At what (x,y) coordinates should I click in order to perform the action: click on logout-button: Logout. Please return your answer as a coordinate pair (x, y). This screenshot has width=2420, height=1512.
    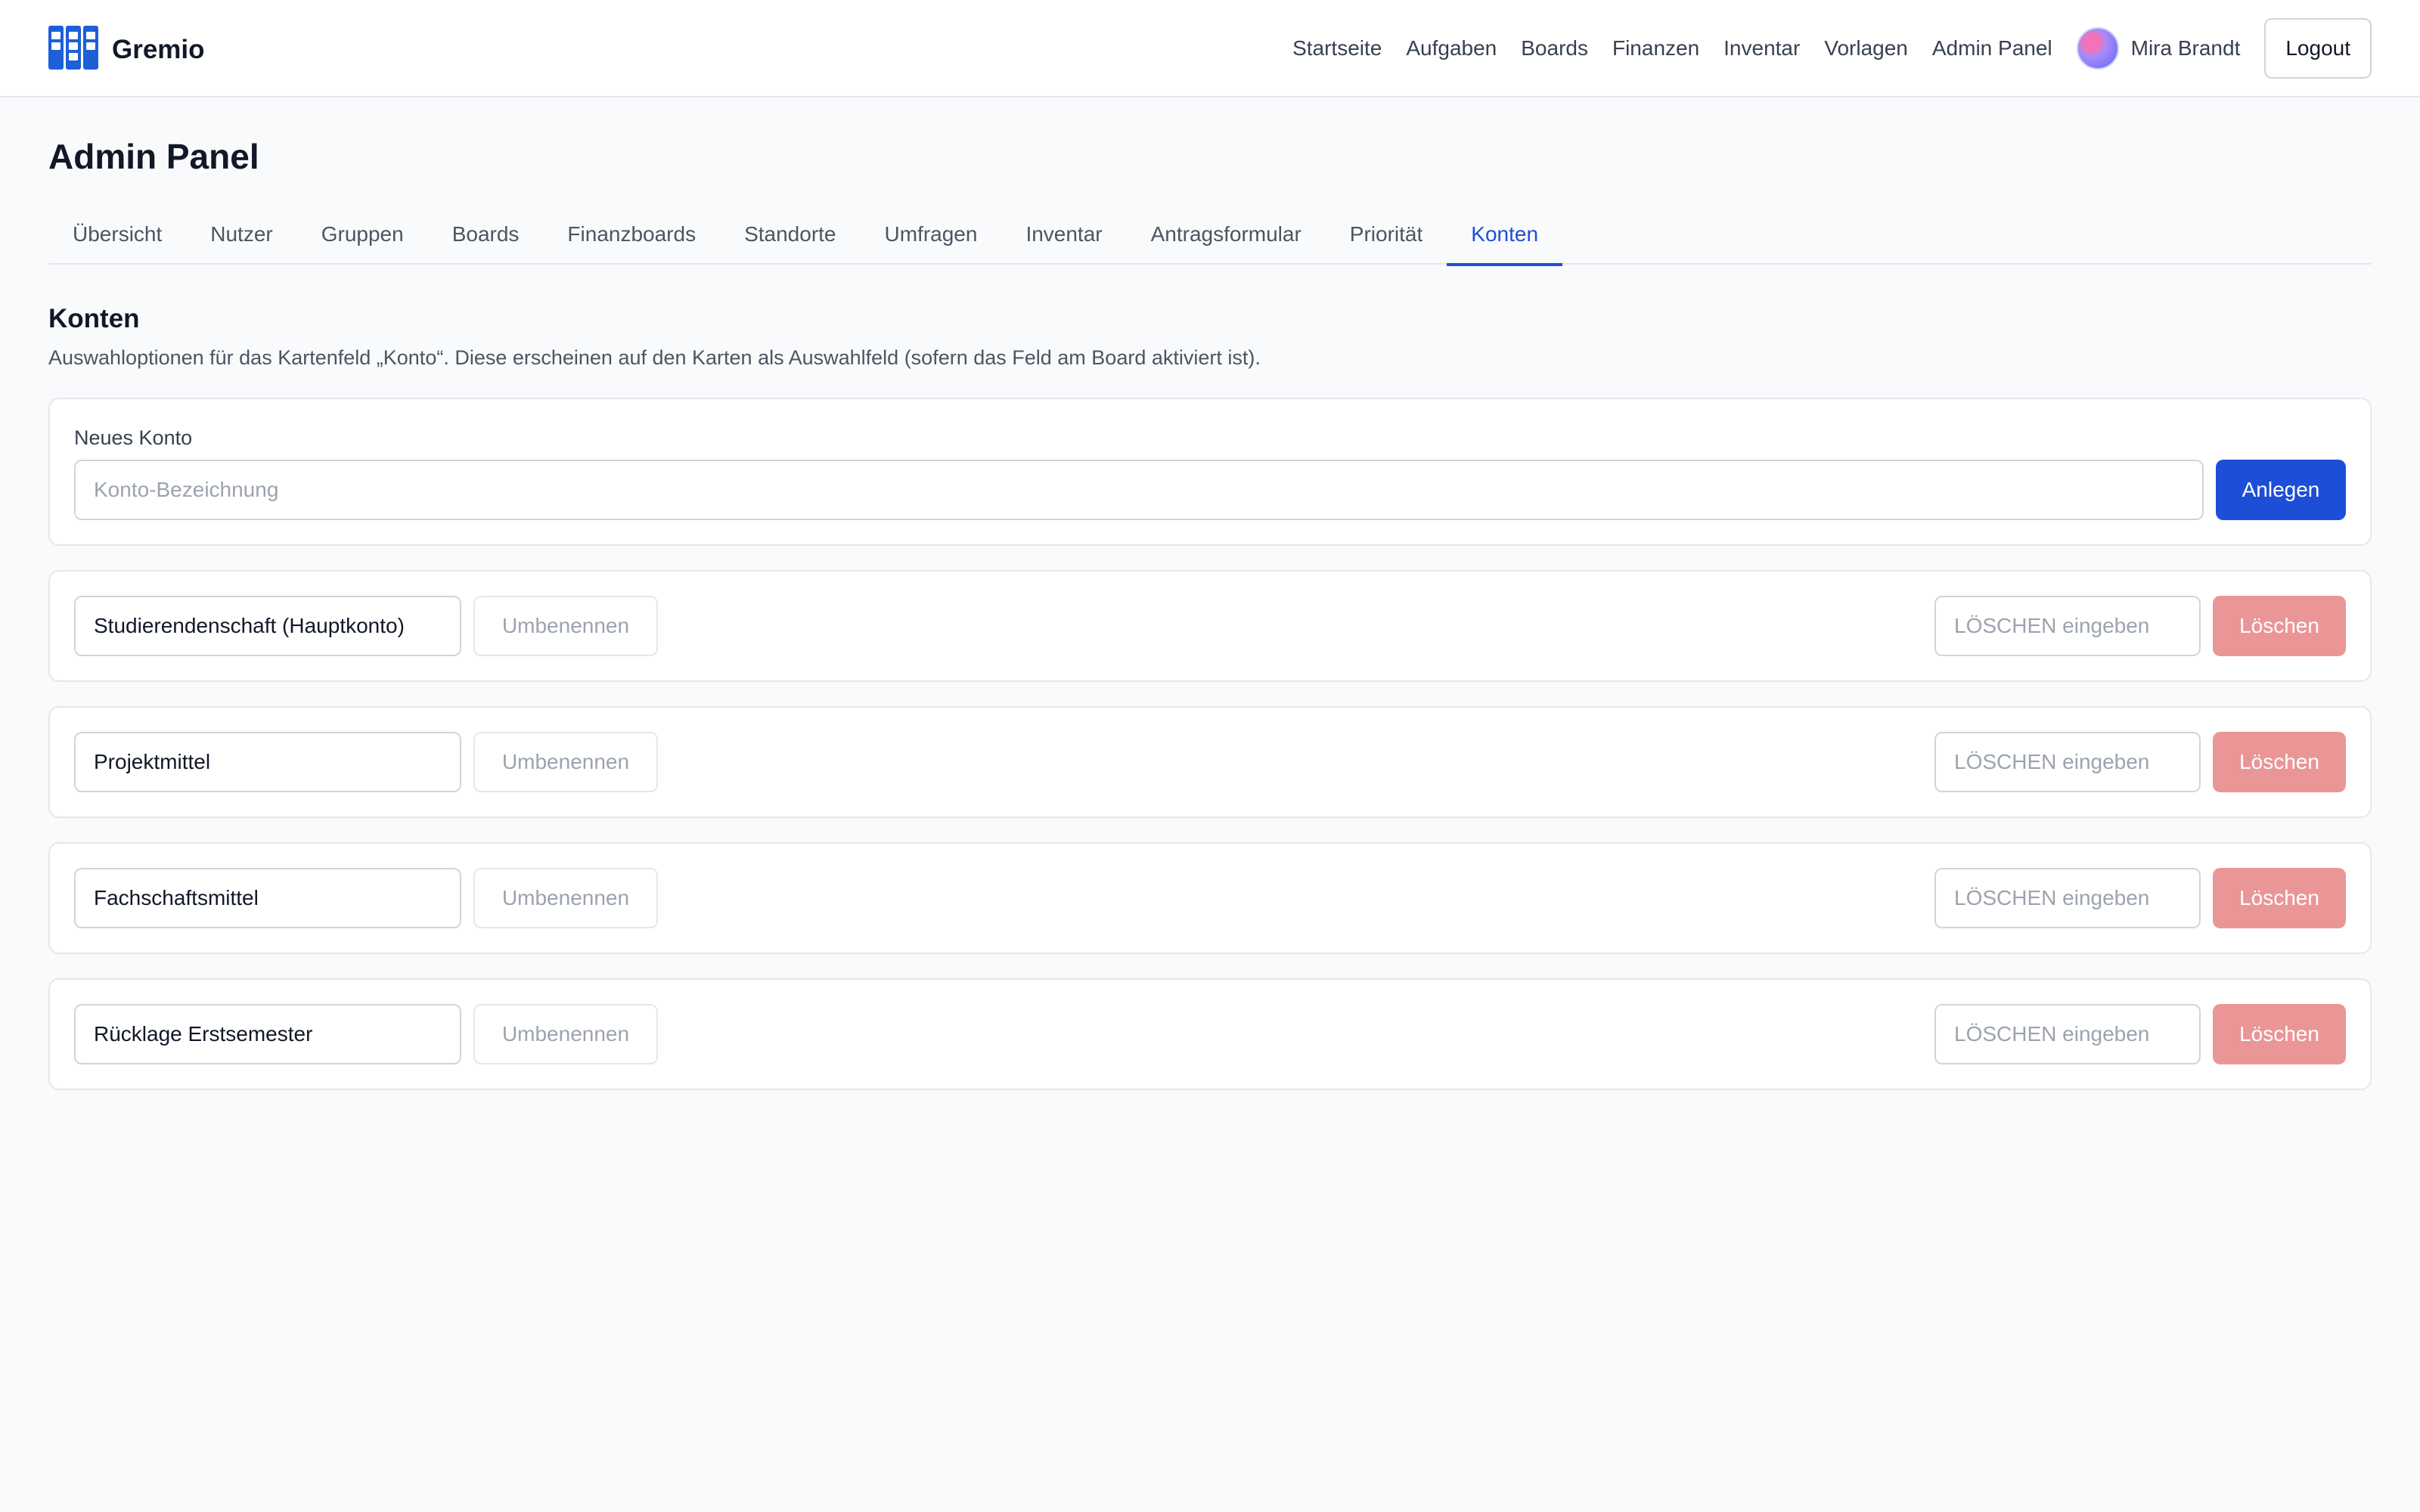
    Looking at the image, I should click on (2318, 48).